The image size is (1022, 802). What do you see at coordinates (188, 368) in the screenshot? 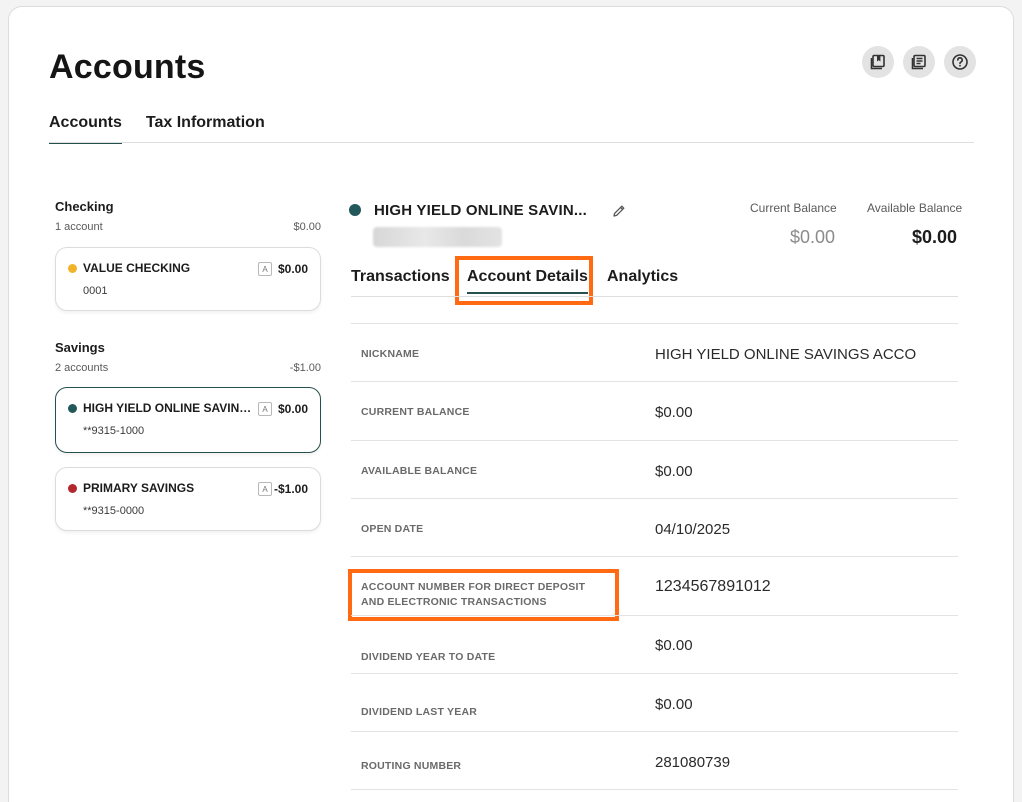
I see `group-meta-savings: 2 accounts -$1.00` at bounding box center [188, 368].